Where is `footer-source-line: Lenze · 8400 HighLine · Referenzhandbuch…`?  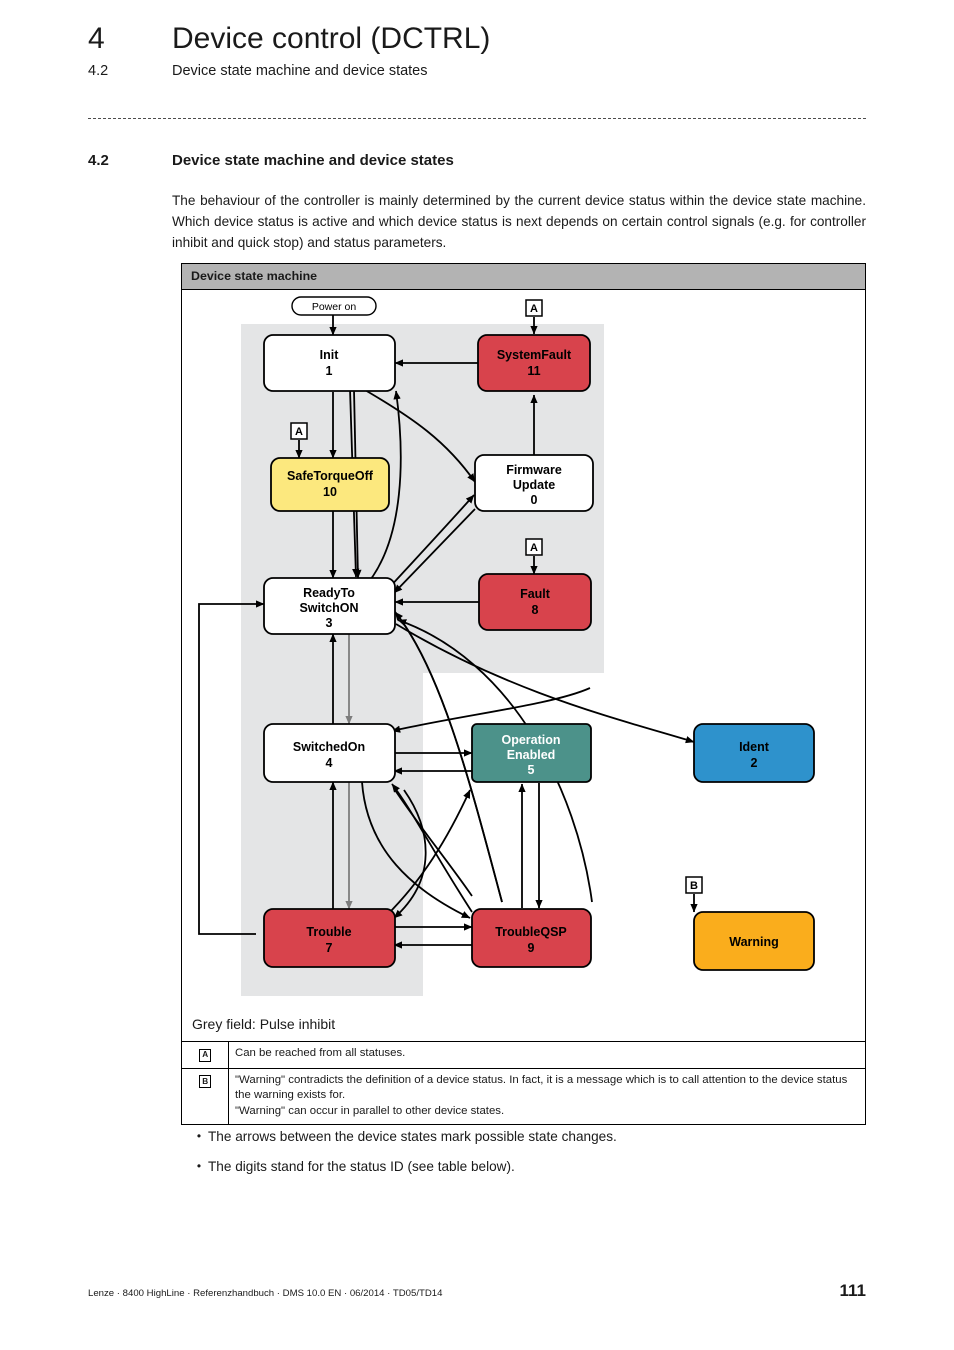 footer-source-line: Lenze · 8400 HighLine · Referenzhandbuch… is located at coordinates (265, 1293).